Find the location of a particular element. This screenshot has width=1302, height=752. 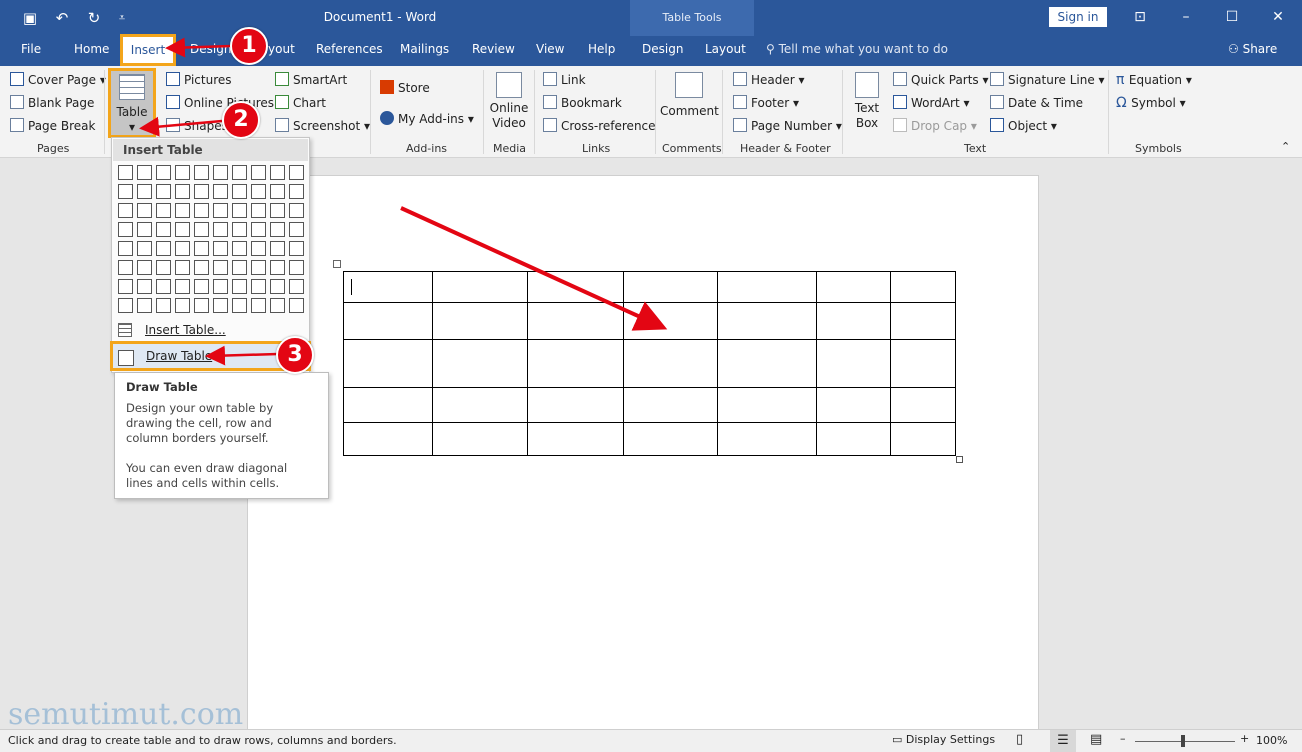

signature-line-button: Signature Line ▾ is located at coordinates (1047, 79).